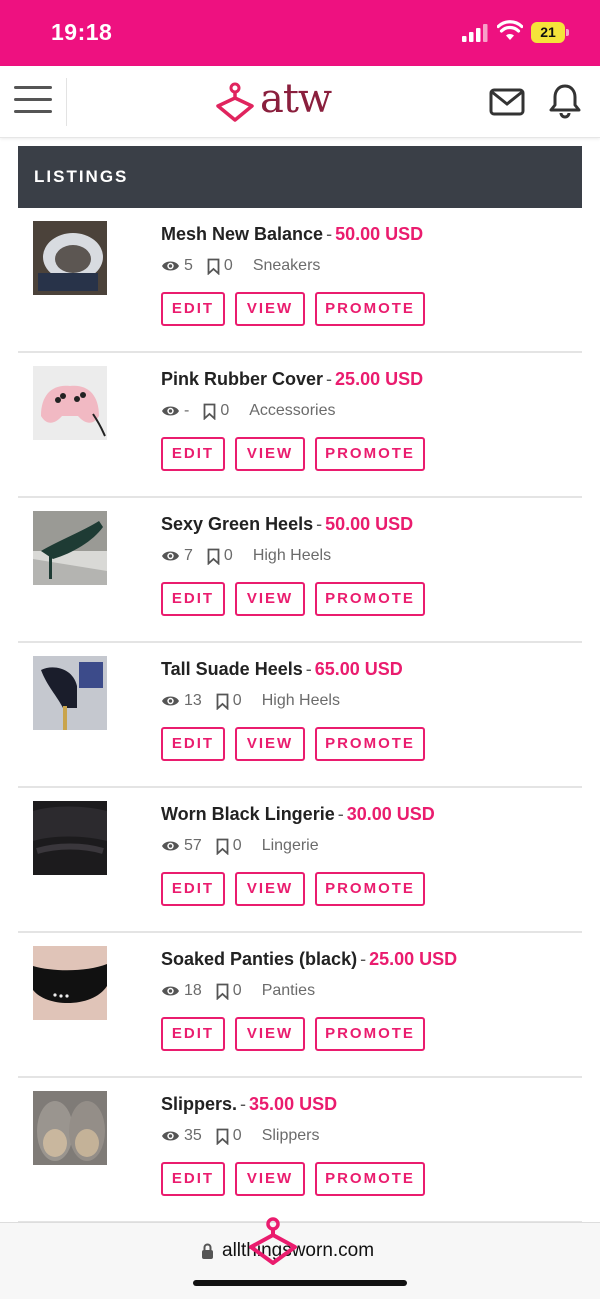  What do you see at coordinates (232, 669) in the screenshot?
I see `listing-title: Tall Suade Heels` at bounding box center [232, 669].